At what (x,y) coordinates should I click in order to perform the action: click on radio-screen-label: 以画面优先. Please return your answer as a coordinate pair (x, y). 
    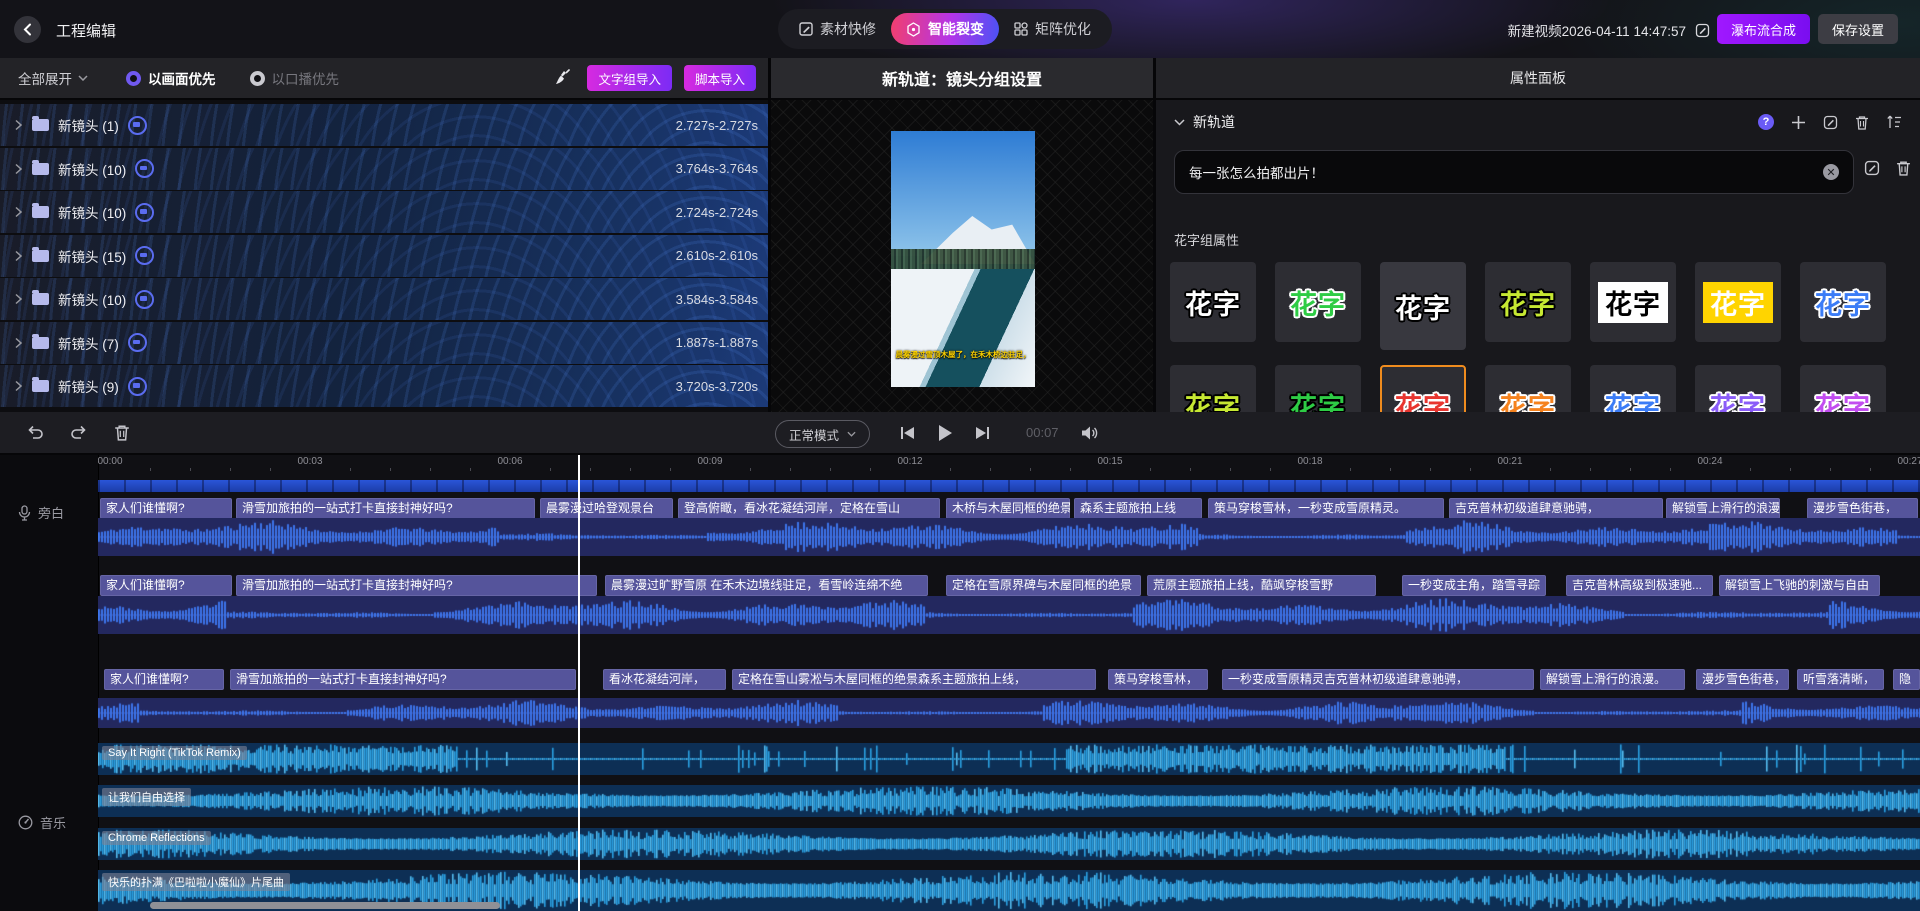
    Looking at the image, I should click on (182, 78).